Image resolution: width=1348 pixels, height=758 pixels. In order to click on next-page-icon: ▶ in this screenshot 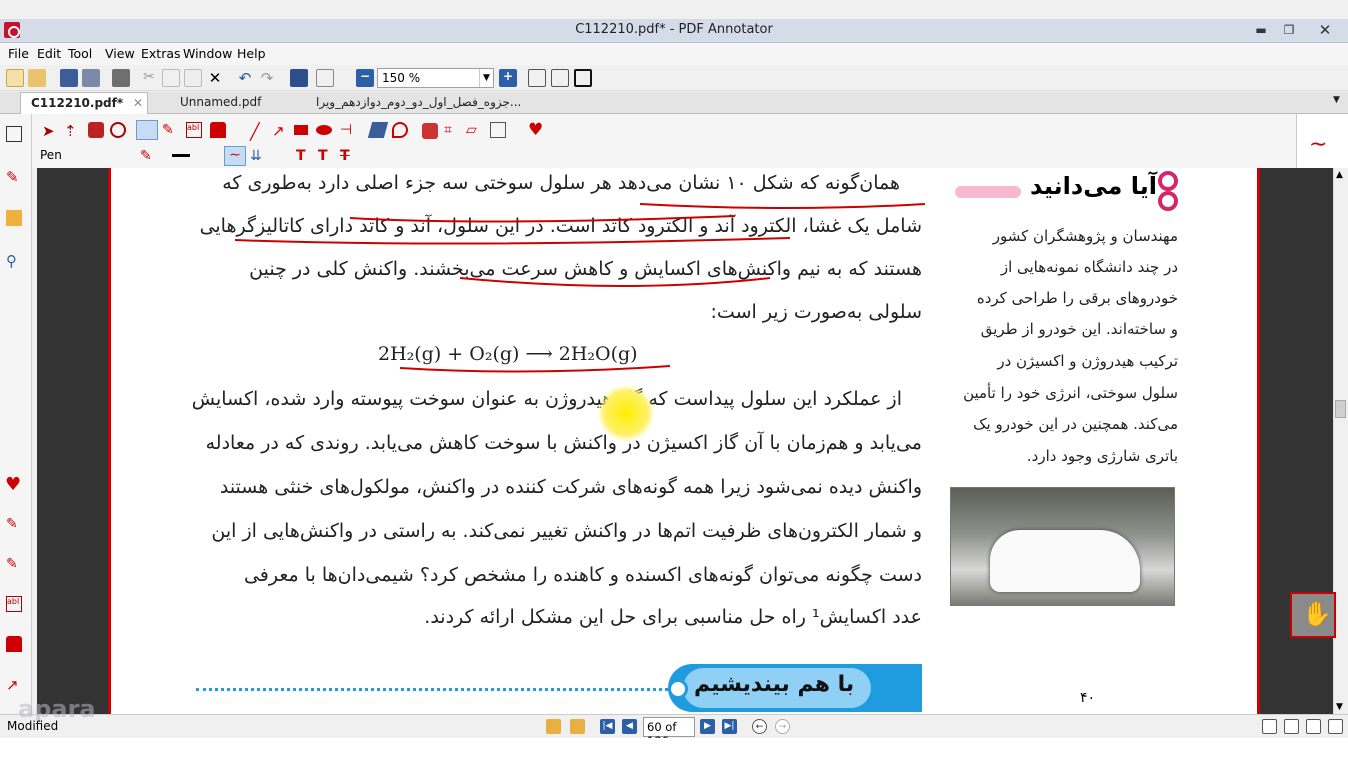, I will do `click(707, 726)`.